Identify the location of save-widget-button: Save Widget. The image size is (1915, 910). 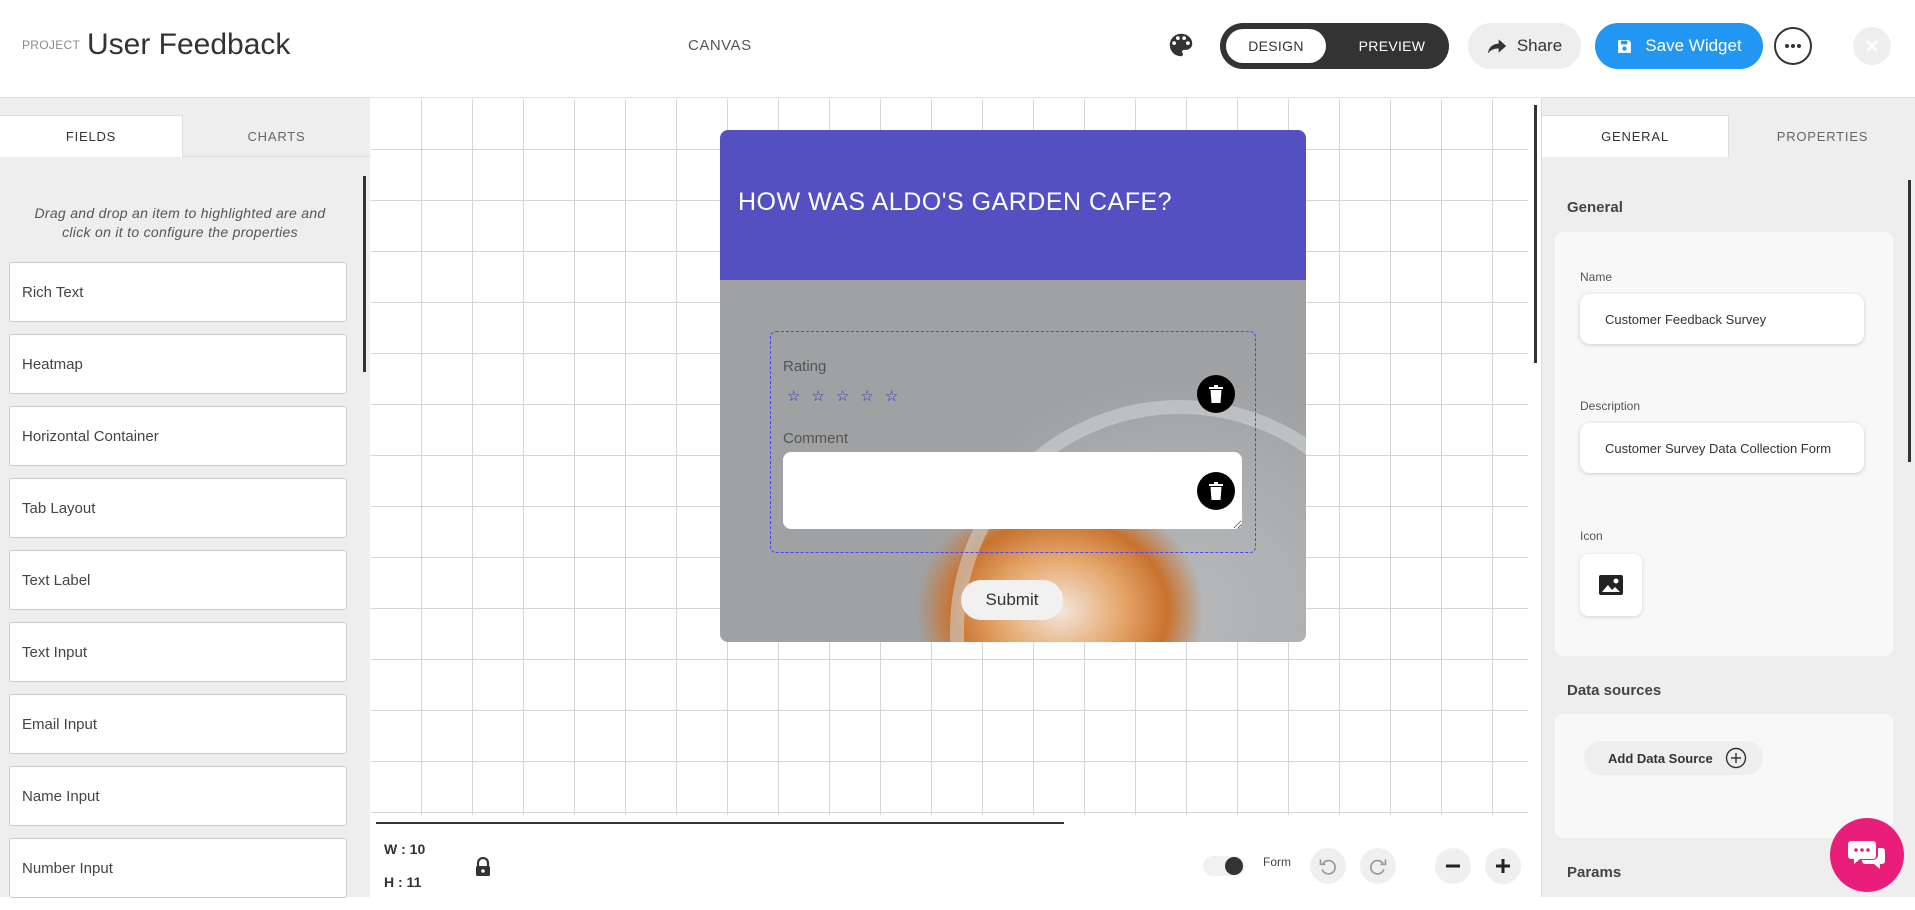
(1679, 46).